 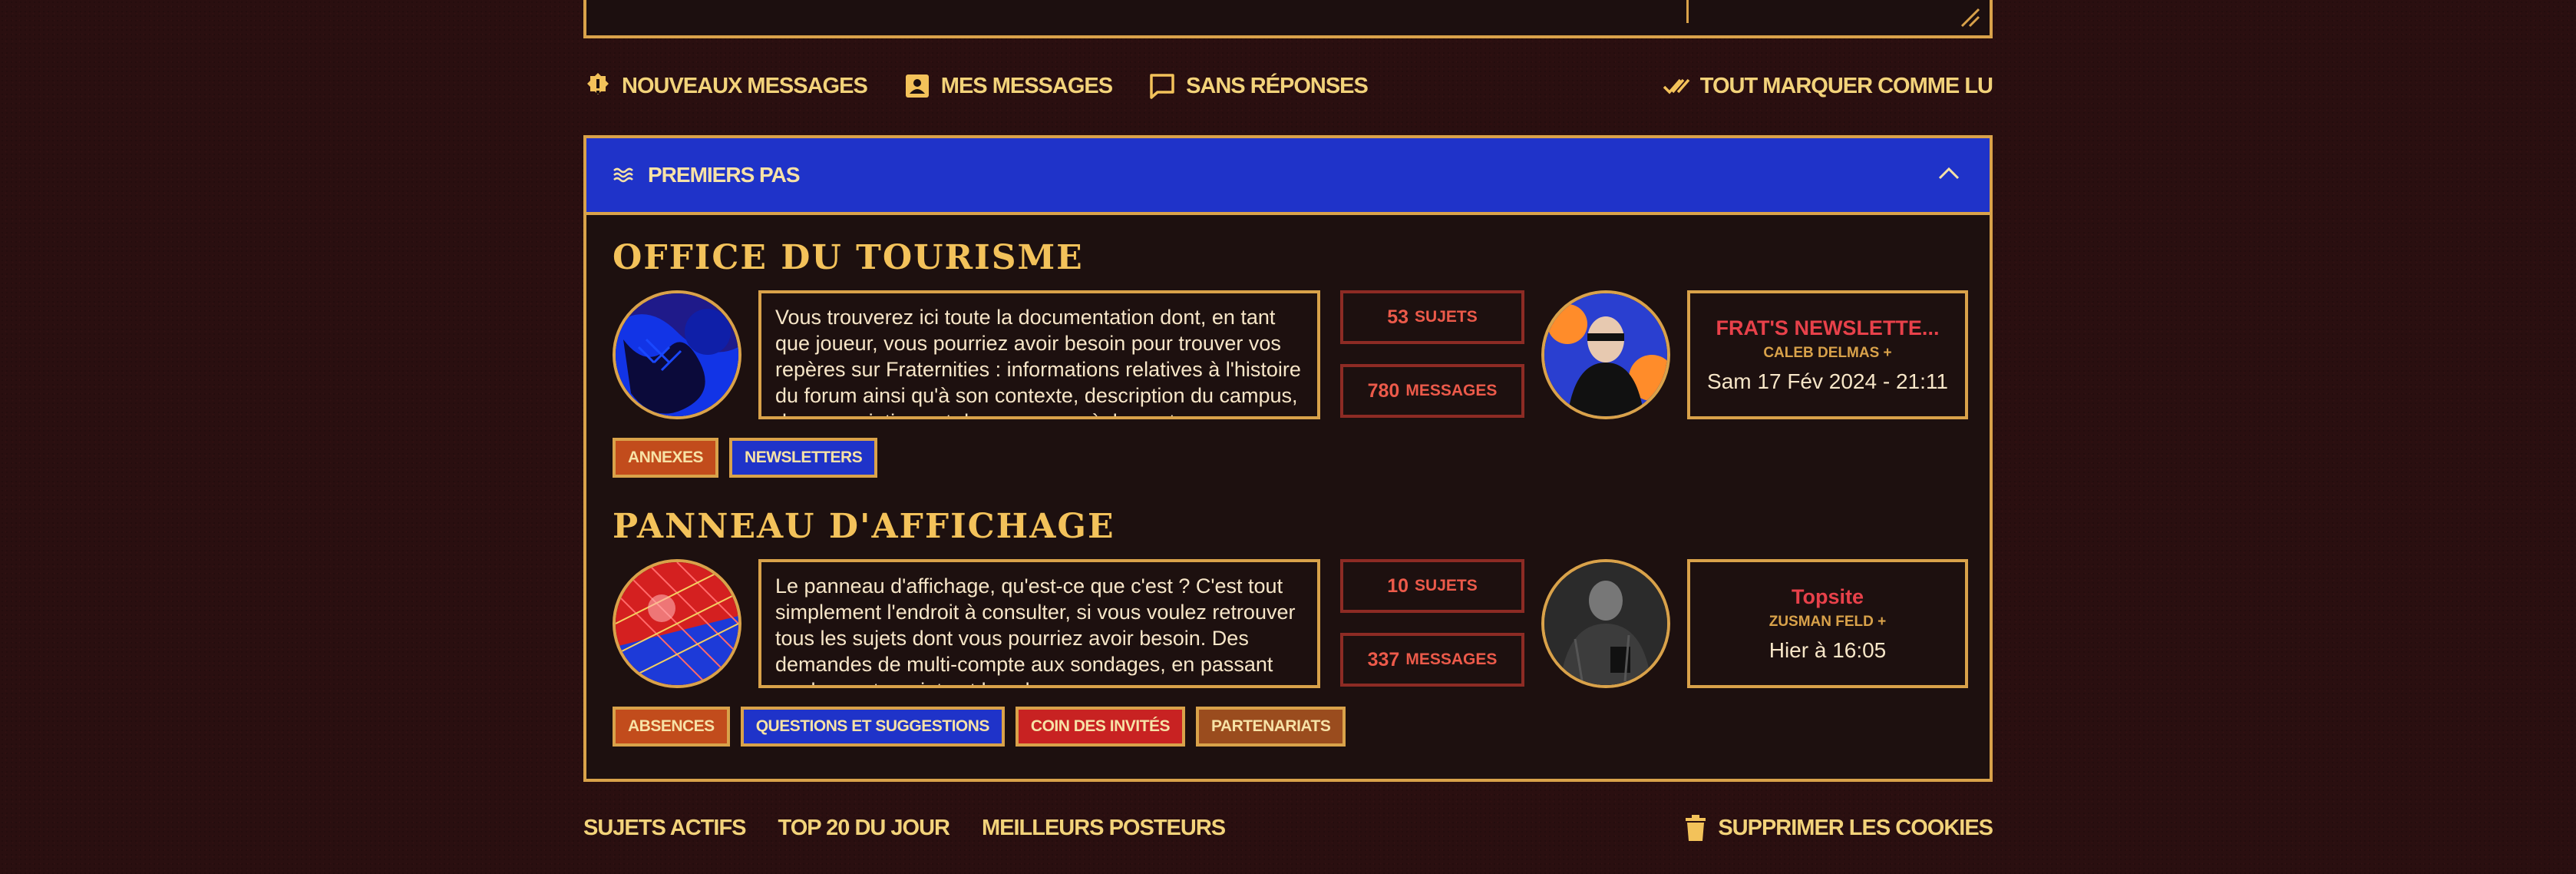 What do you see at coordinates (1398, 317) in the screenshot?
I see `topics-count: 53` at bounding box center [1398, 317].